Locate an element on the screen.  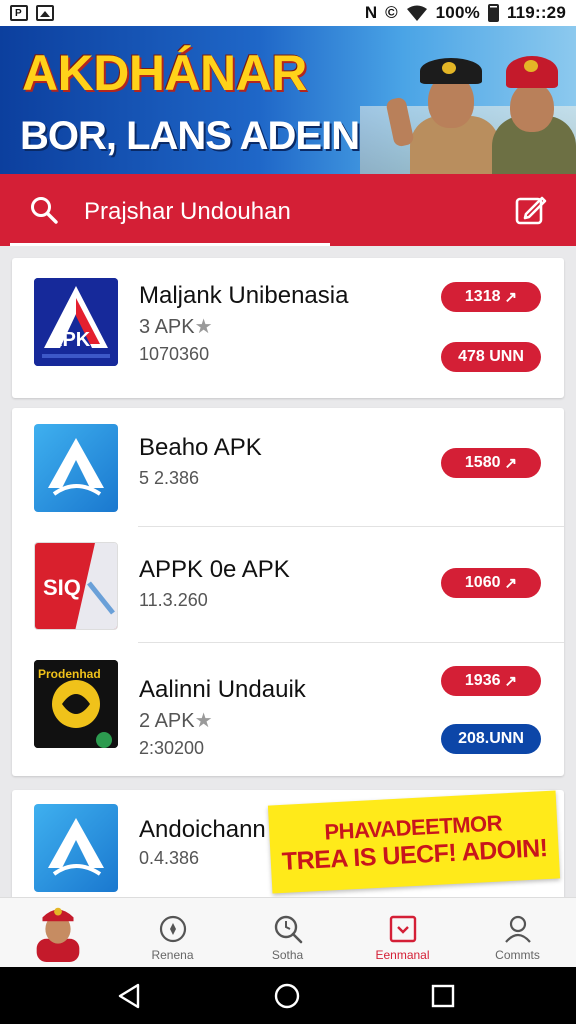
app-meta: 3 APK★ is located at coordinates (176, 326).